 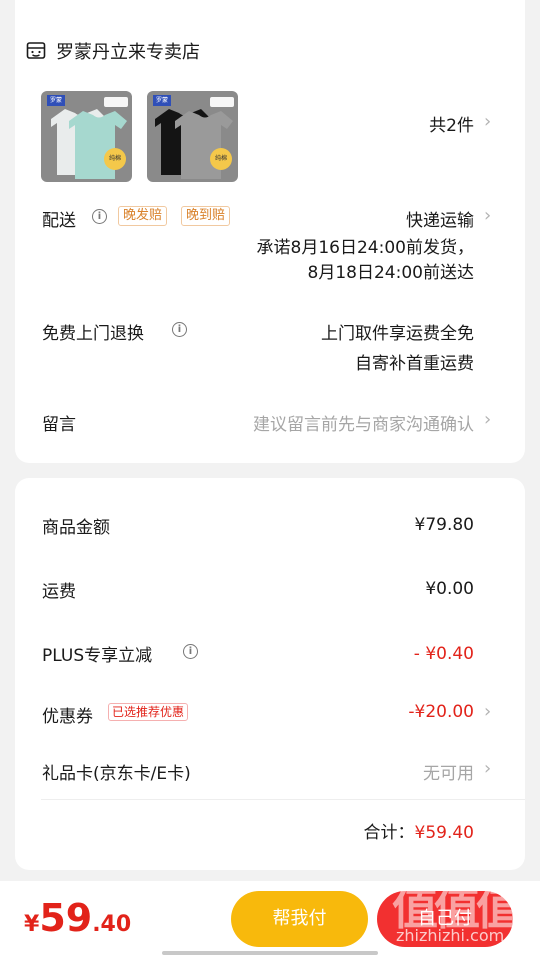 I want to click on help-me-pay-button: 帮我付, so click(x=299, y=919).